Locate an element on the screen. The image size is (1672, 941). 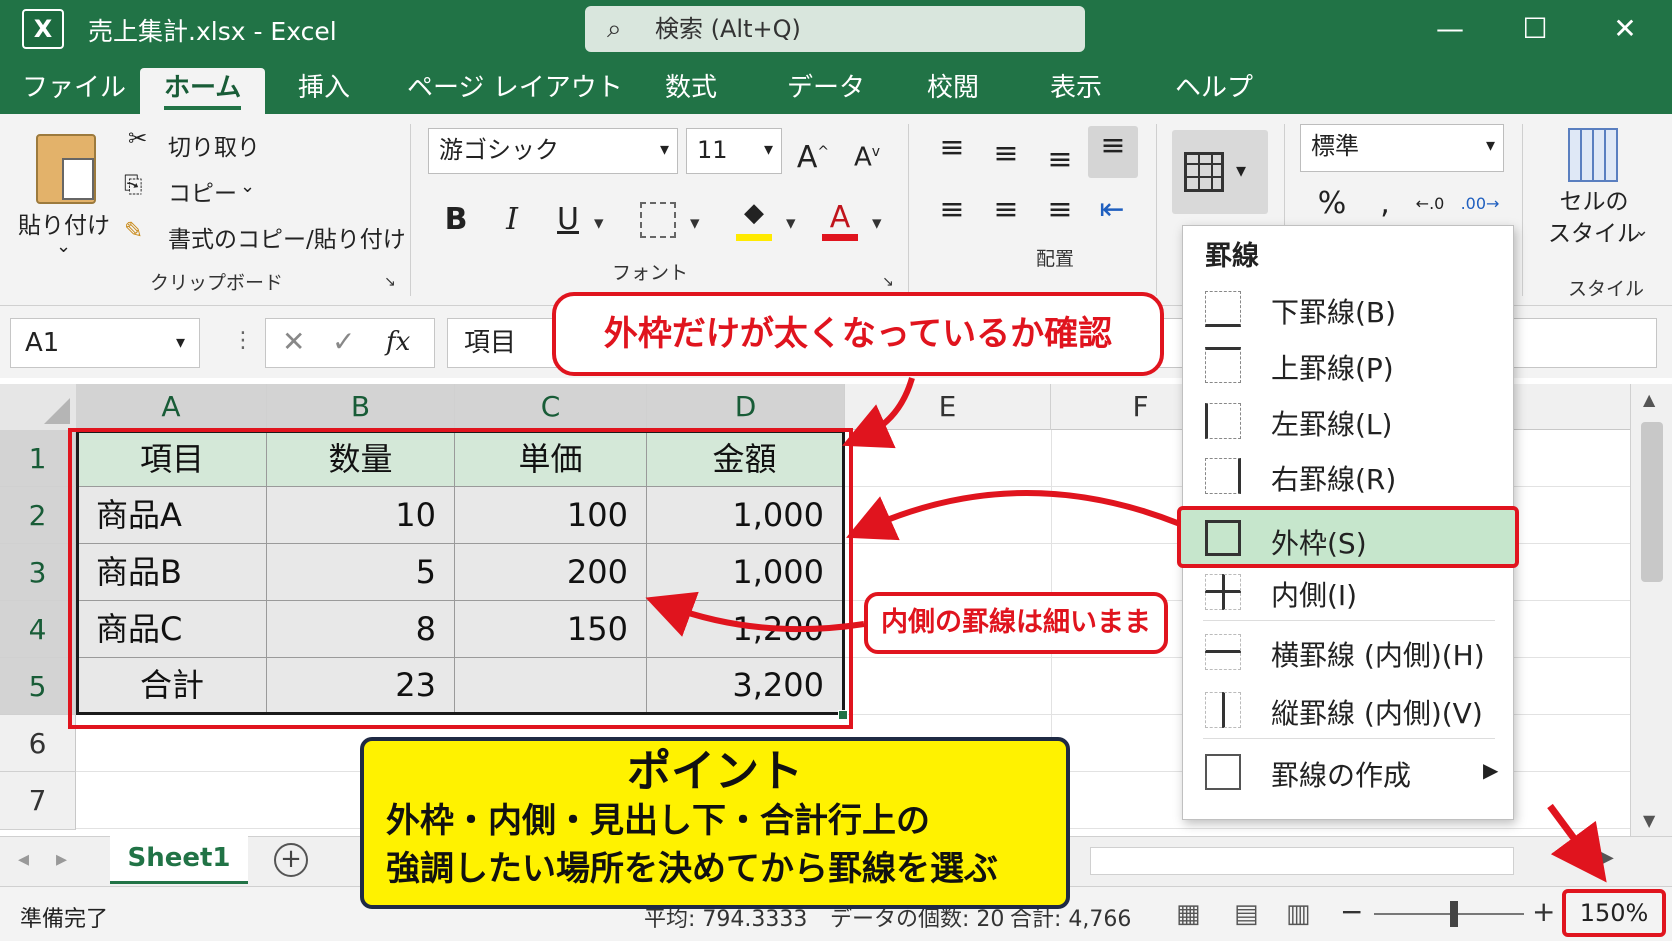
point-callout: ポイント 外枠・内側・見出し下・合計行上の 強調したい場所を決めてから罫線を選ぶ is located at coordinates (715, 823).